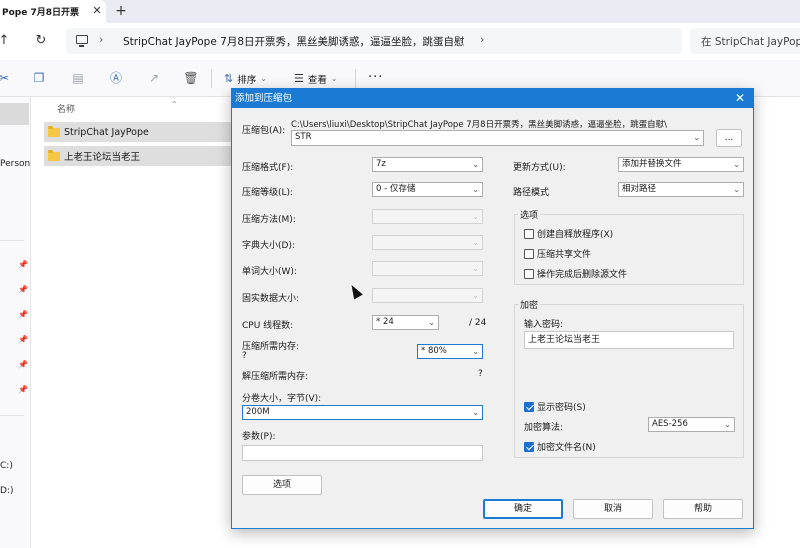 Image resolution: width=800 pixels, height=548 pixels. I want to click on mem-decompress-label: 解压缩所需内存:, so click(275, 377).